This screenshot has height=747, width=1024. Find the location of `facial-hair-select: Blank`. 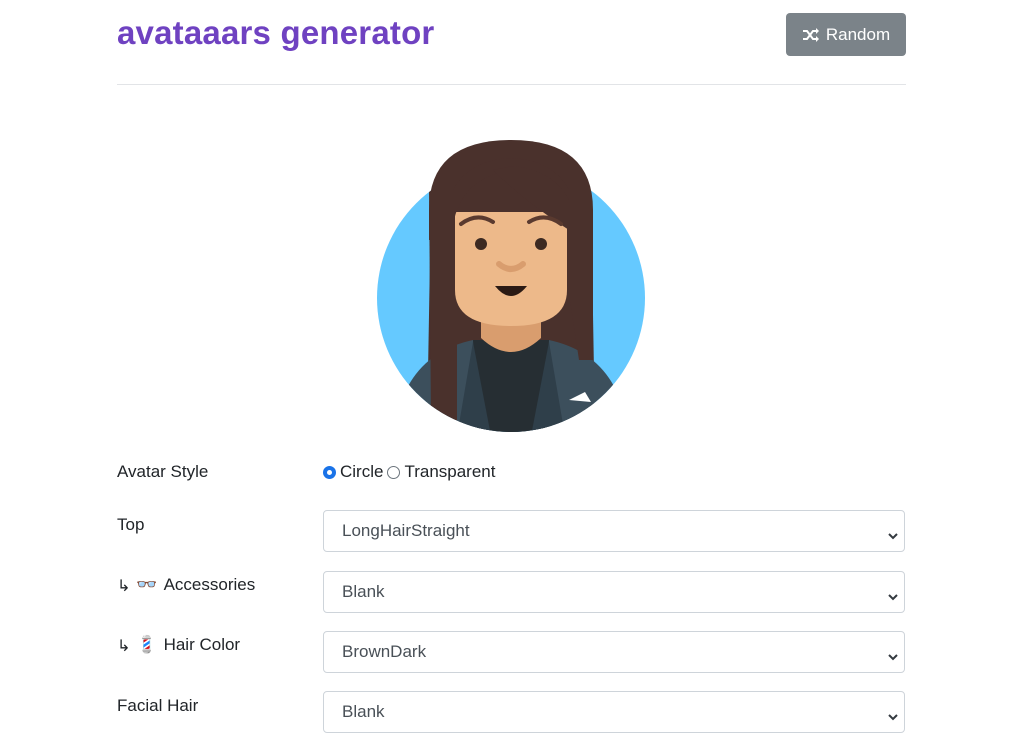

facial-hair-select: Blank is located at coordinates (614, 712).